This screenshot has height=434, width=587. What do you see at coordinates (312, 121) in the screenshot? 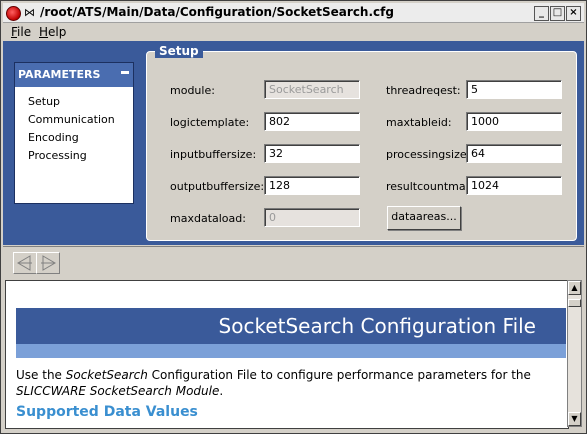
I see `logictemplate-field` at bounding box center [312, 121].